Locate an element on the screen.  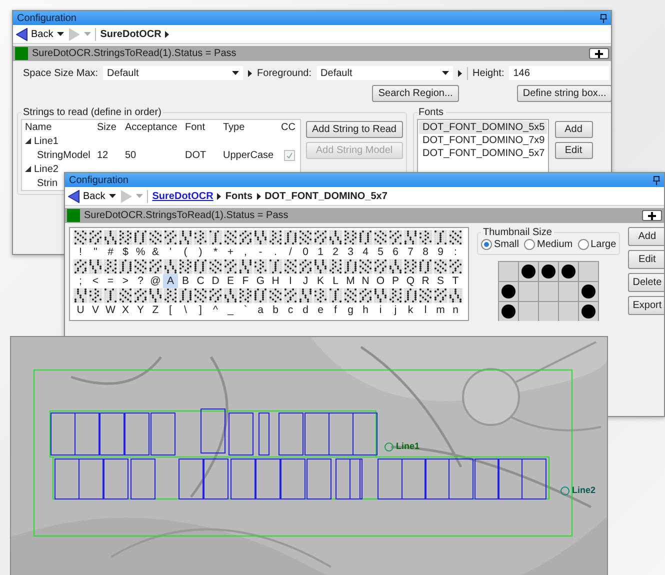
glyph-label: - is located at coordinates (260, 252).